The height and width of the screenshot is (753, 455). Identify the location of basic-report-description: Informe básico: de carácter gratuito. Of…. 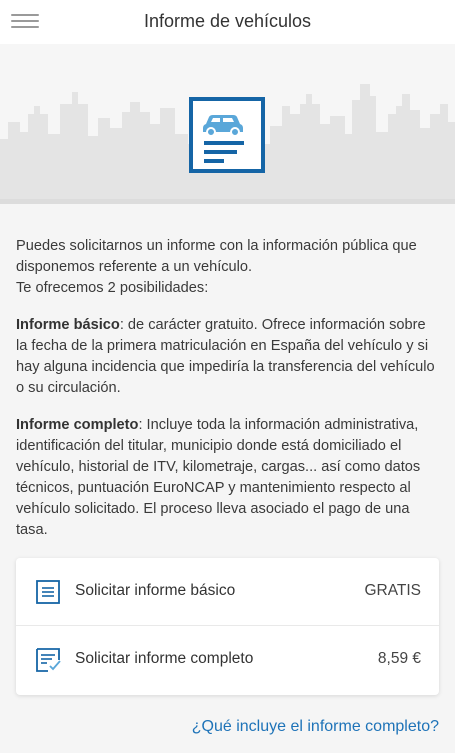
(228, 357).